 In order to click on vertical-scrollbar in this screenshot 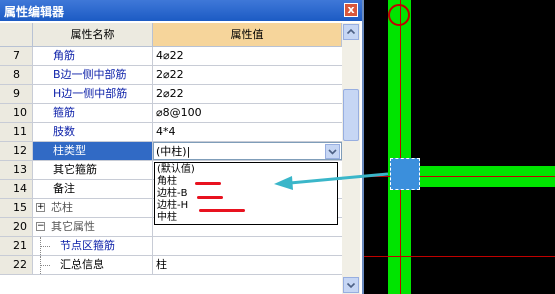, I will do `click(351, 158)`.